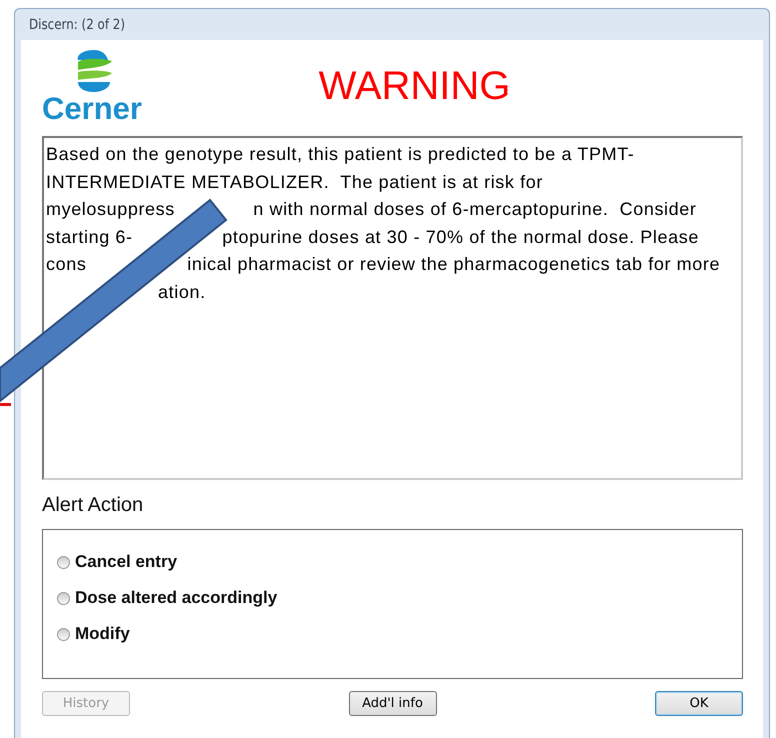 The height and width of the screenshot is (738, 776). What do you see at coordinates (699, 703) in the screenshot?
I see `dialog-button: OK` at bounding box center [699, 703].